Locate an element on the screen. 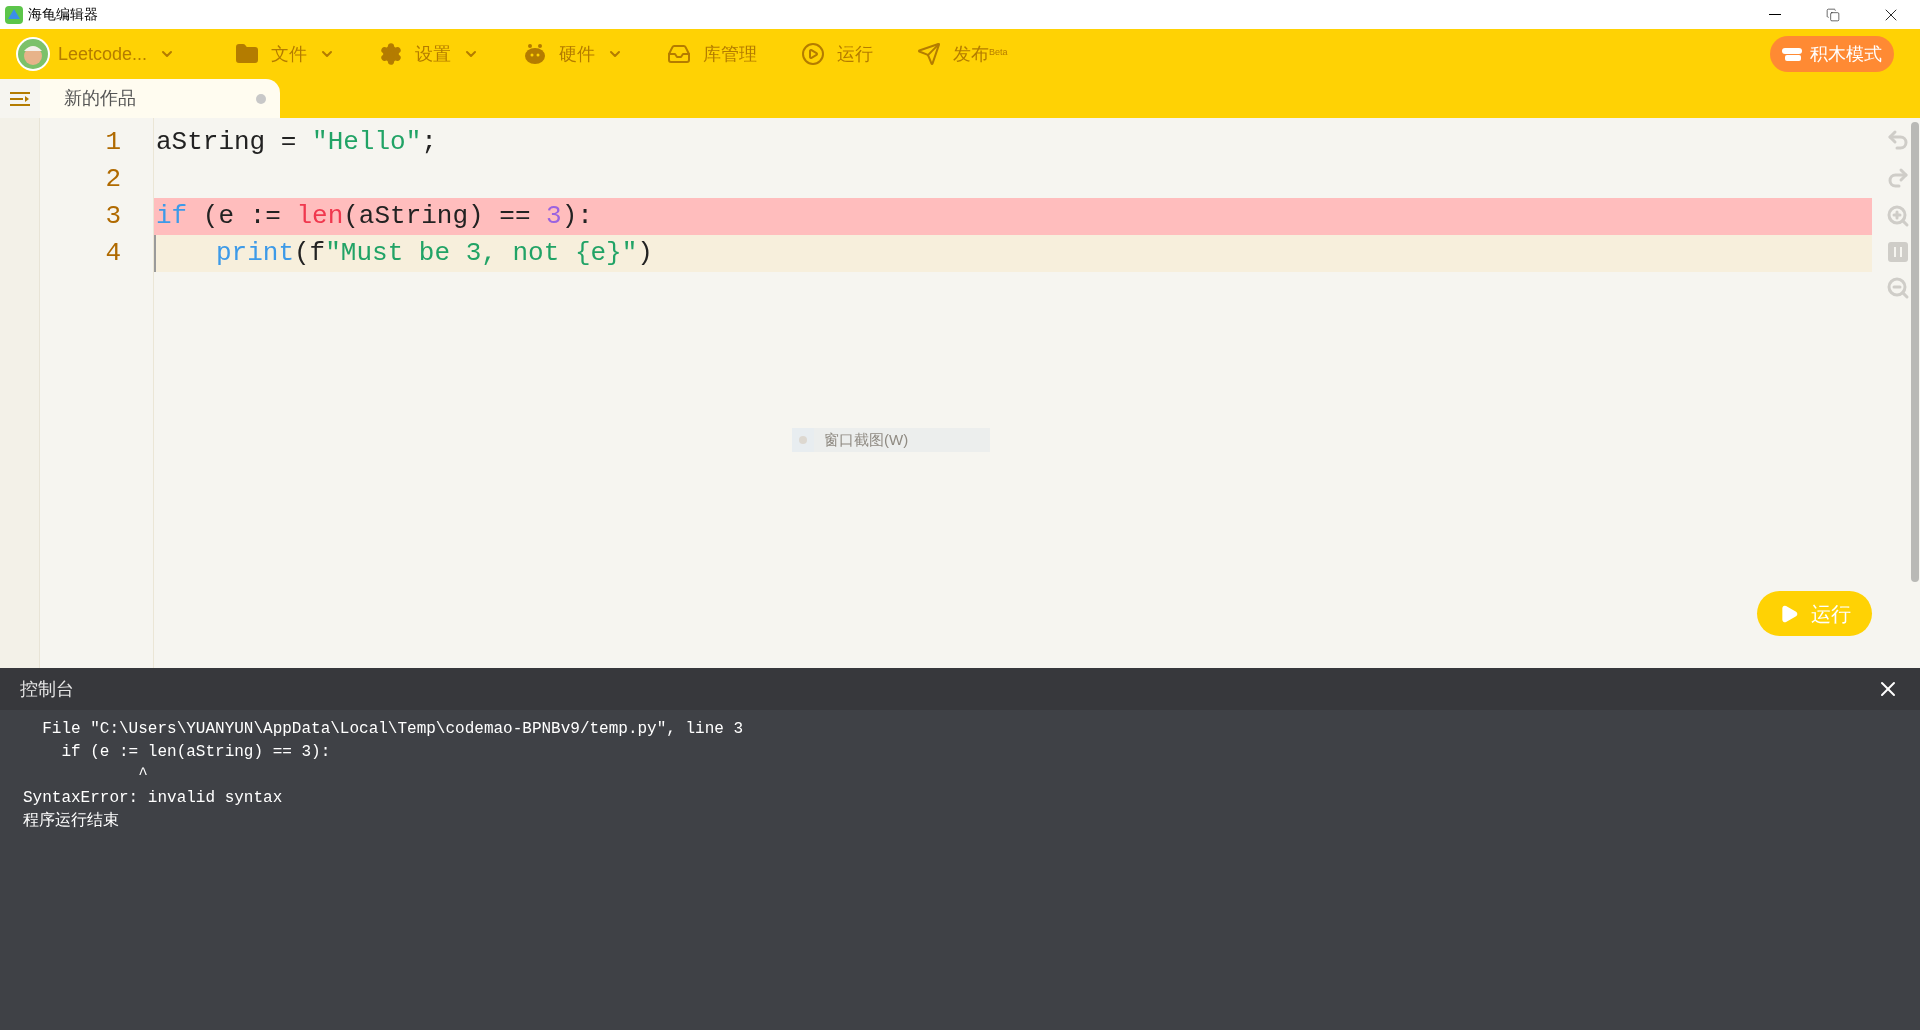 The height and width of the screenshot is (1030, 1920). code-line: aString = "Hello"; is located at coordinates (296, 142).